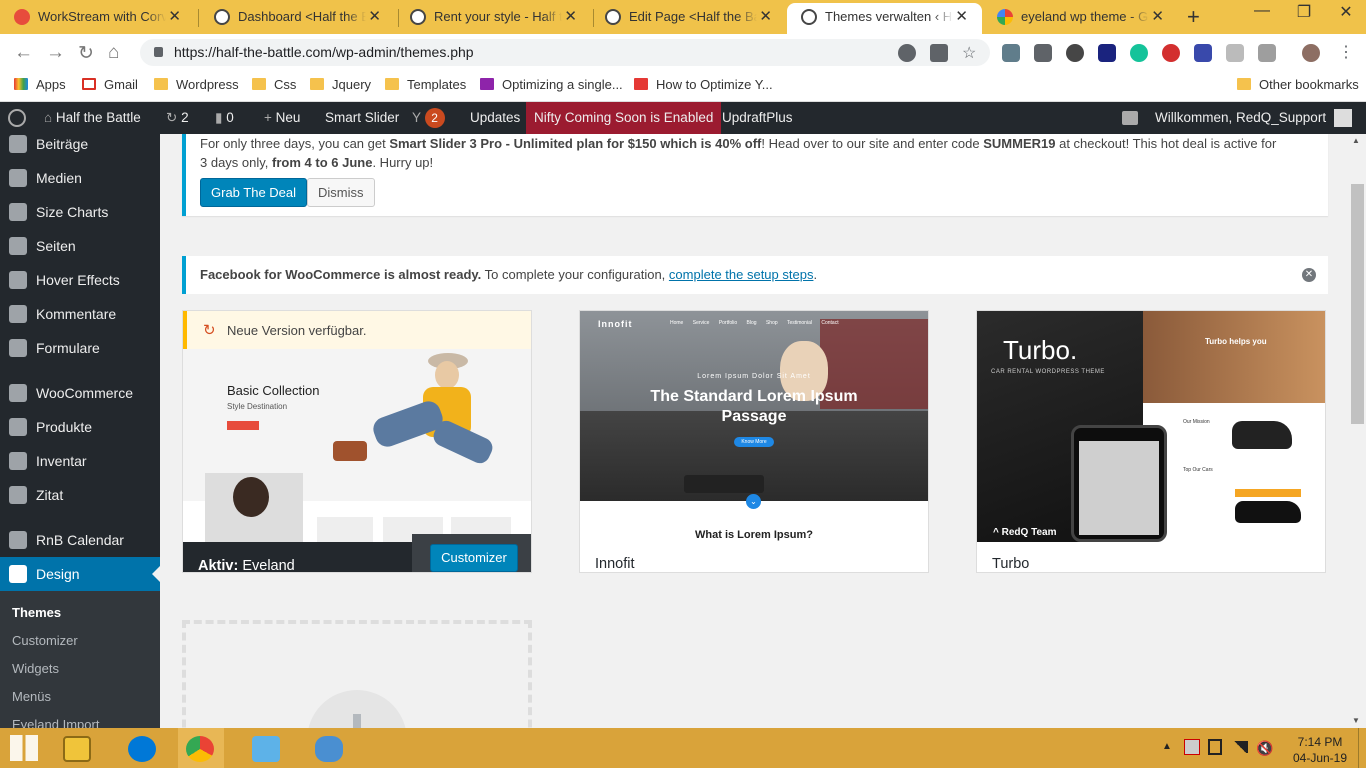 The width and height of the screenshot is (1366, 768). Describe the element at coordinates (80, 246) in the screenshot. I see `menu-item-pages: Seiten` at that location.